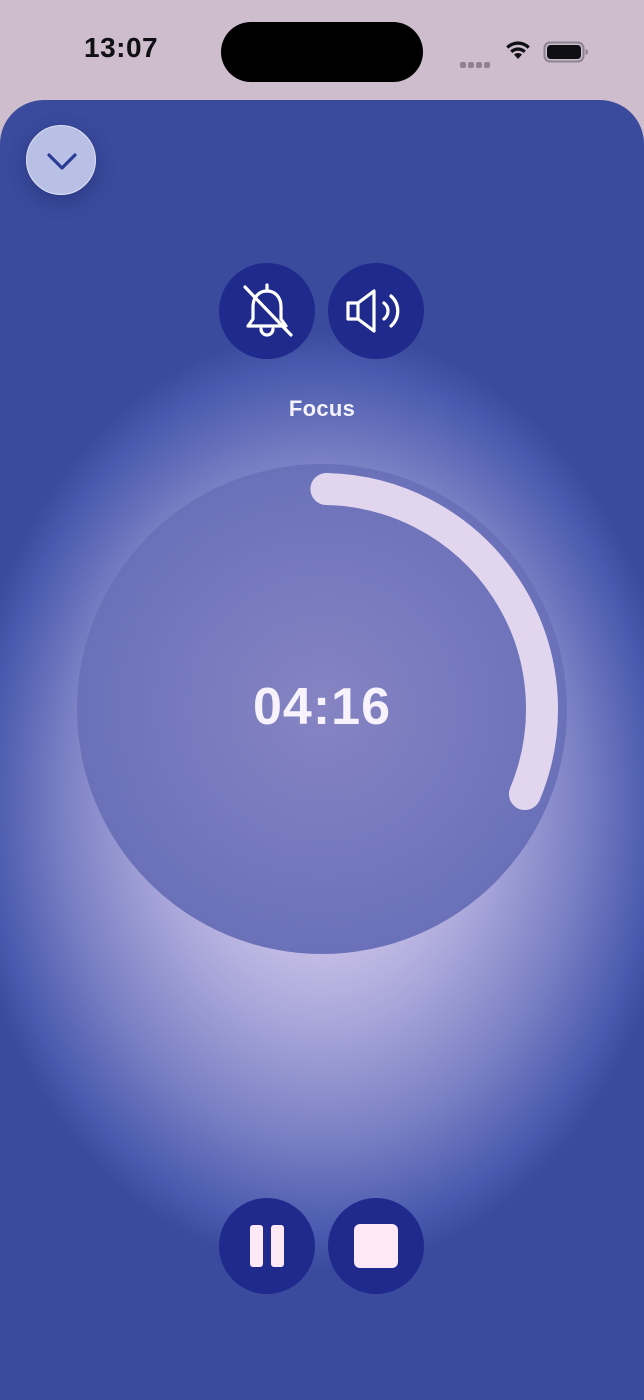 Image resolution: width=644 pixels, height=1400 pixels. Describe the element at coordinates (373, 311) in the screenshot. I see `speaker-wave-icon` at that location.